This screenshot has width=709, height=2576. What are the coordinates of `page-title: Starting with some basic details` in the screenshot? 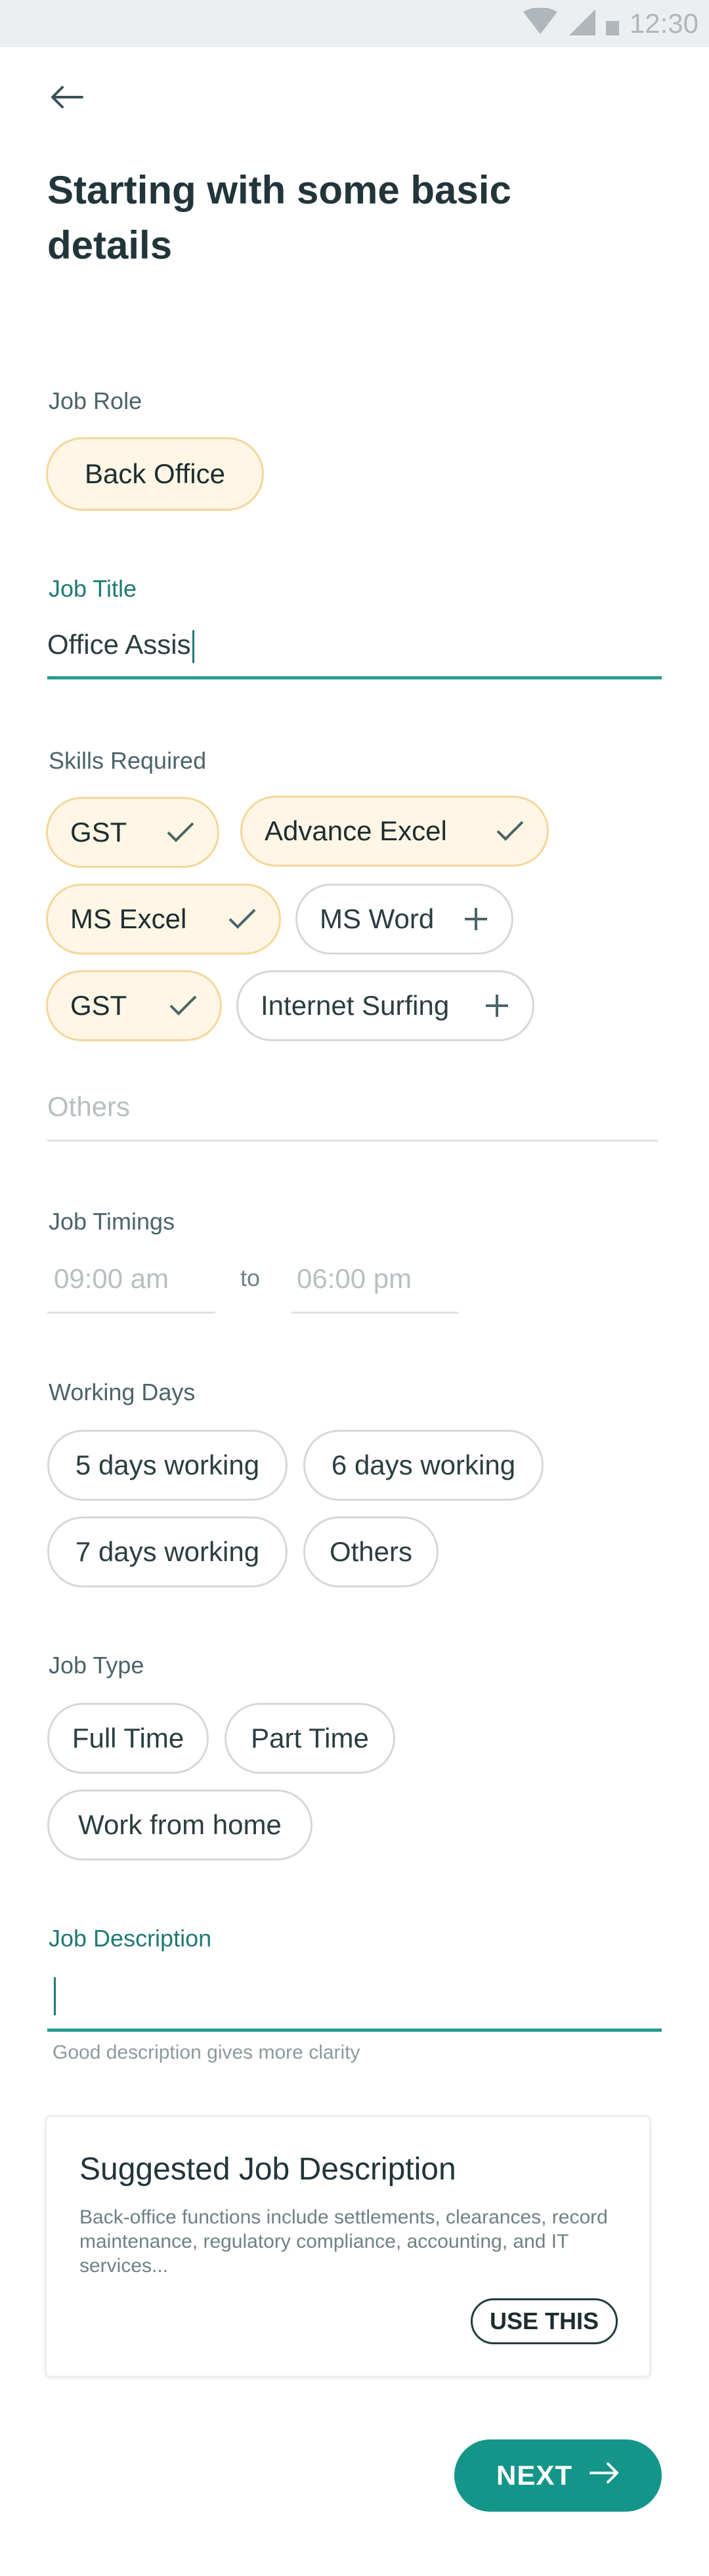 It's located at (279, 217).